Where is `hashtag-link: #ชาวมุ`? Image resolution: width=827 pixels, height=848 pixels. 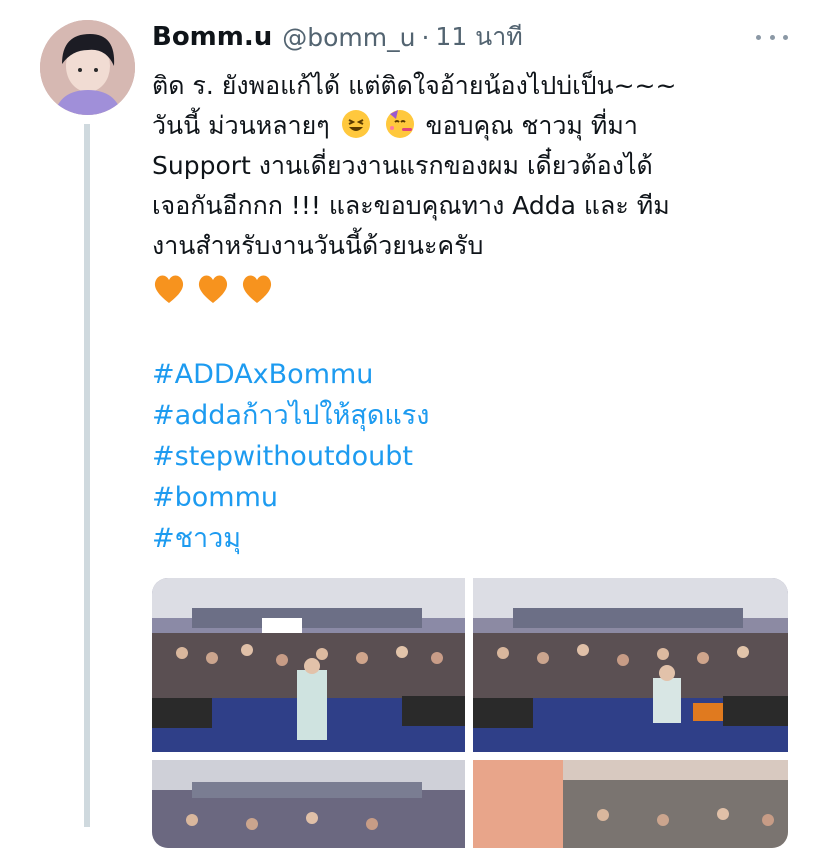 hashtag-link: #ชาวมุ is located at coordinates (290, 538).